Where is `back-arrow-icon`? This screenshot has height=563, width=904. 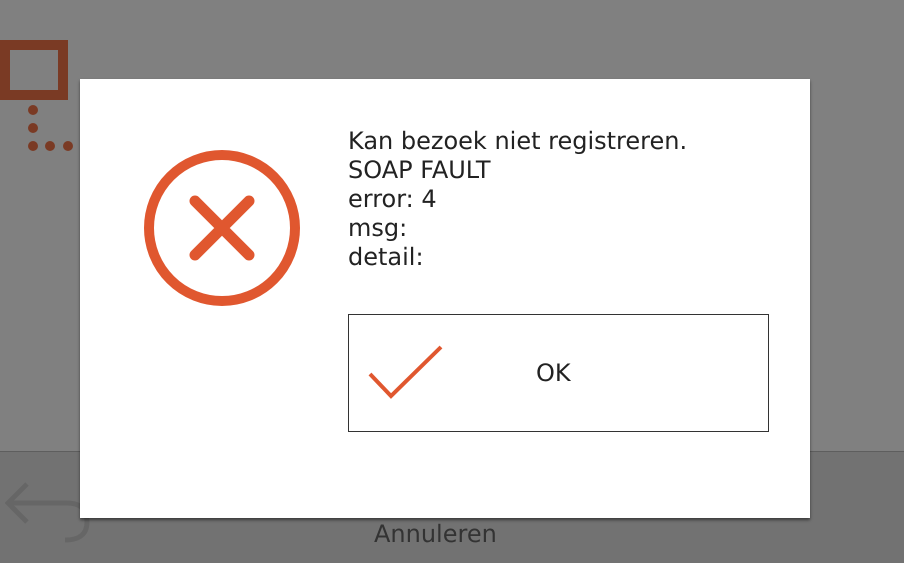
back-arrow-icon is located at coordinates (48, 513).